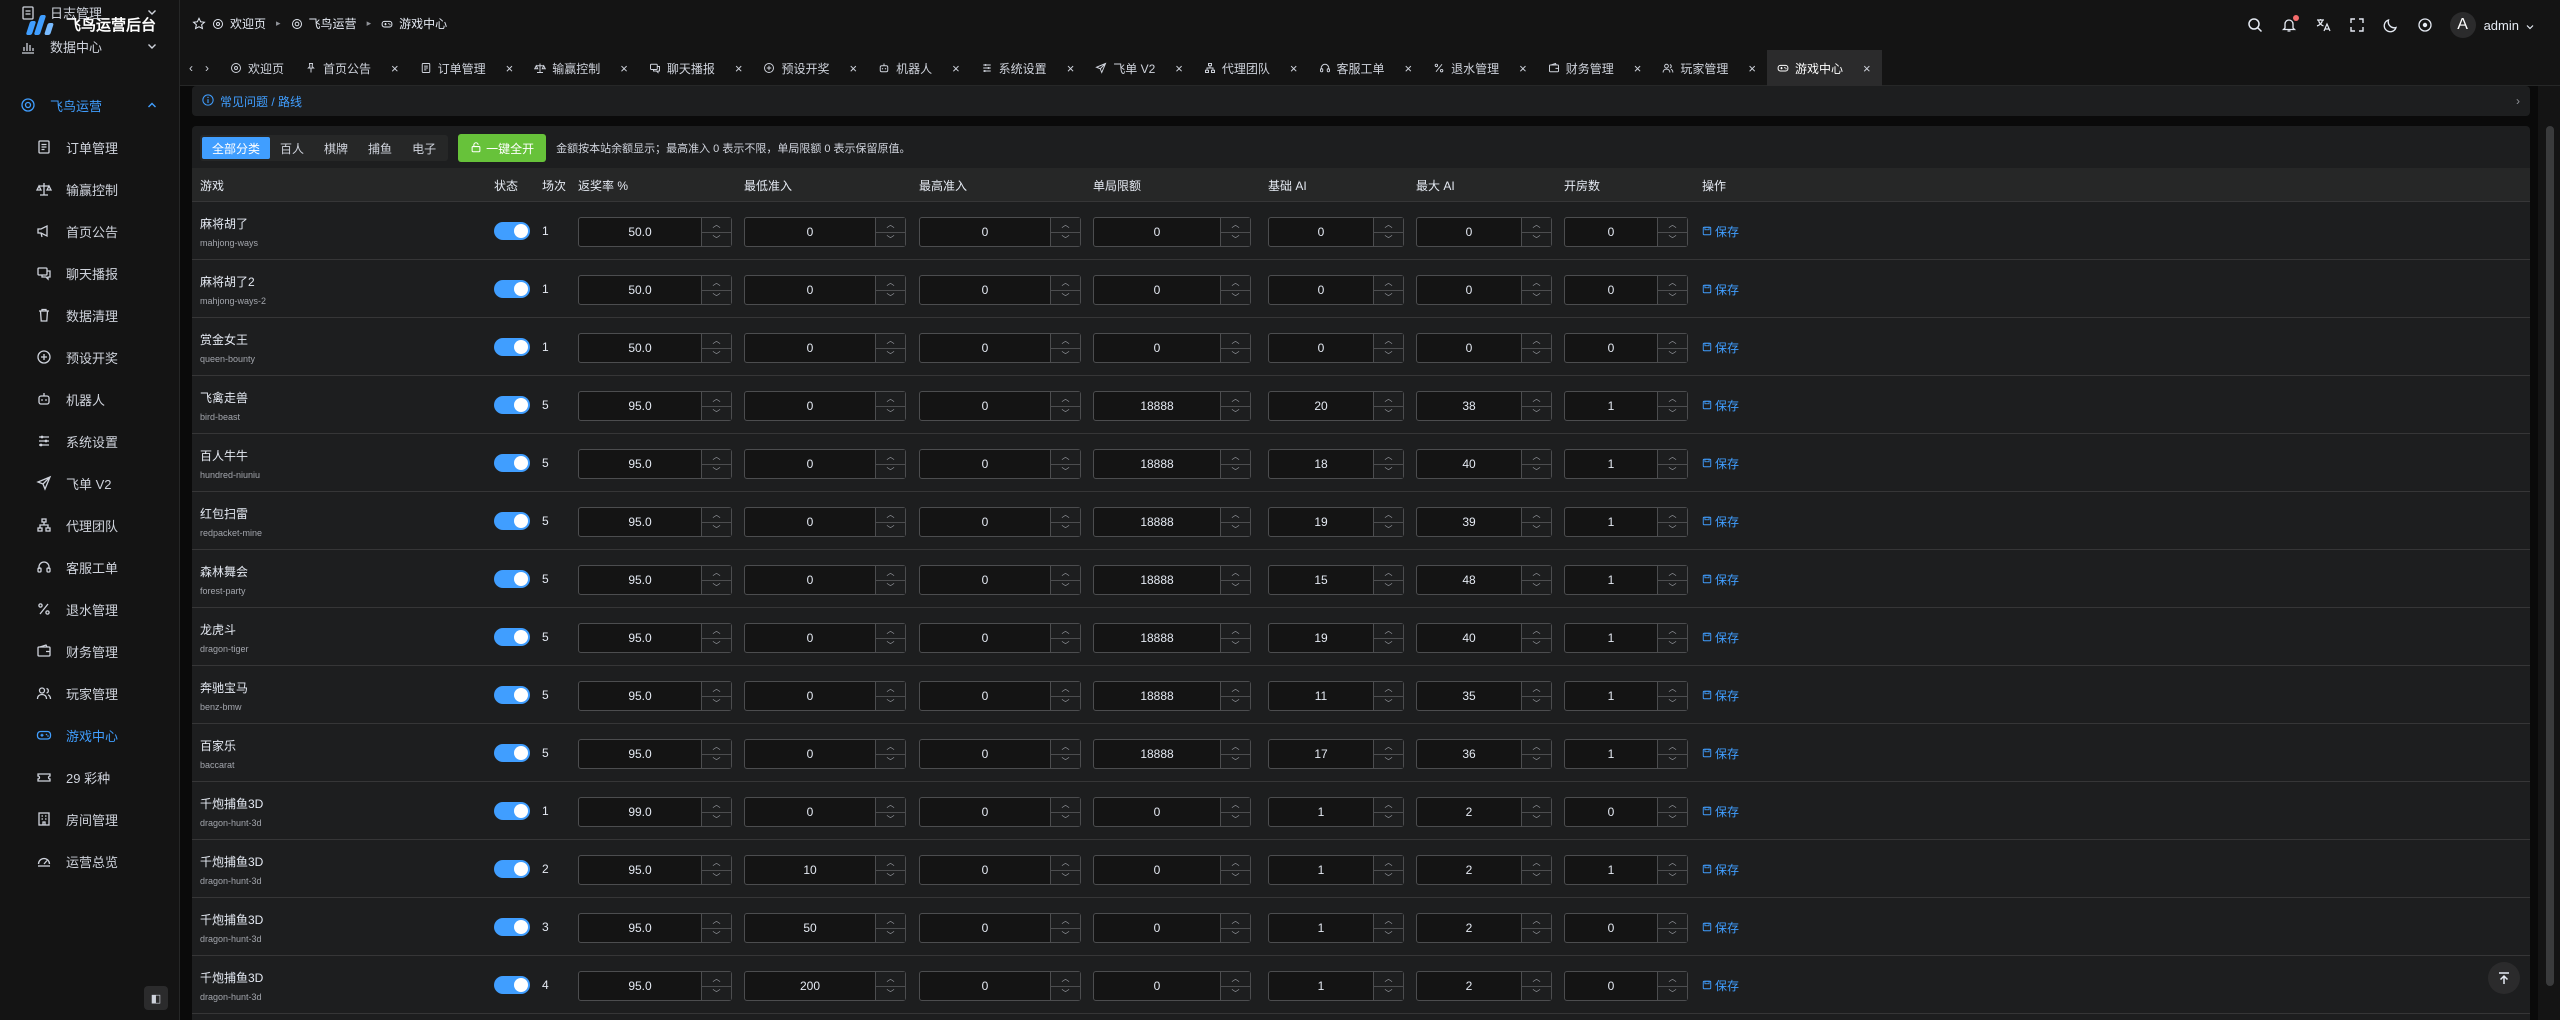 The width and height of the screenshot is (2560, 1020). I want to click on search-icon, so click(2255, 25).